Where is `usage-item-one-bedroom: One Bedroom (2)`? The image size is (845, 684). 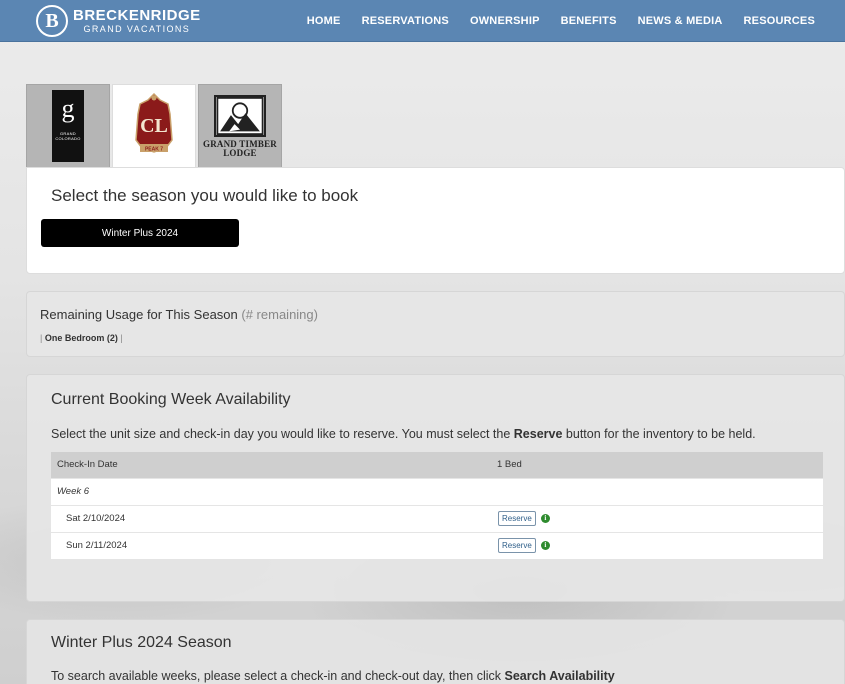
usage-item-one-bedroom: One Bedroom (2) is located at coordinates (81, 338).